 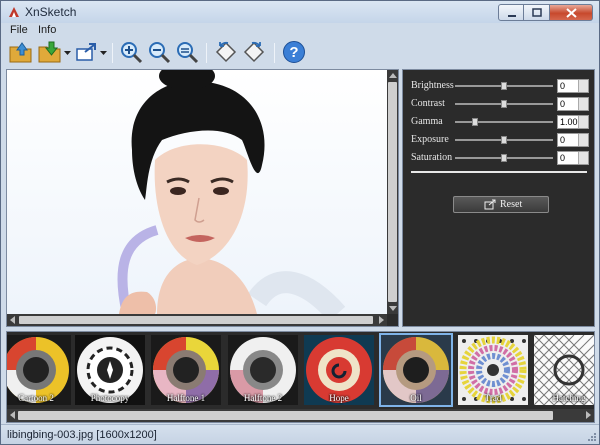 I want to click on filter-label: Hope, so click(x=339, y=398).